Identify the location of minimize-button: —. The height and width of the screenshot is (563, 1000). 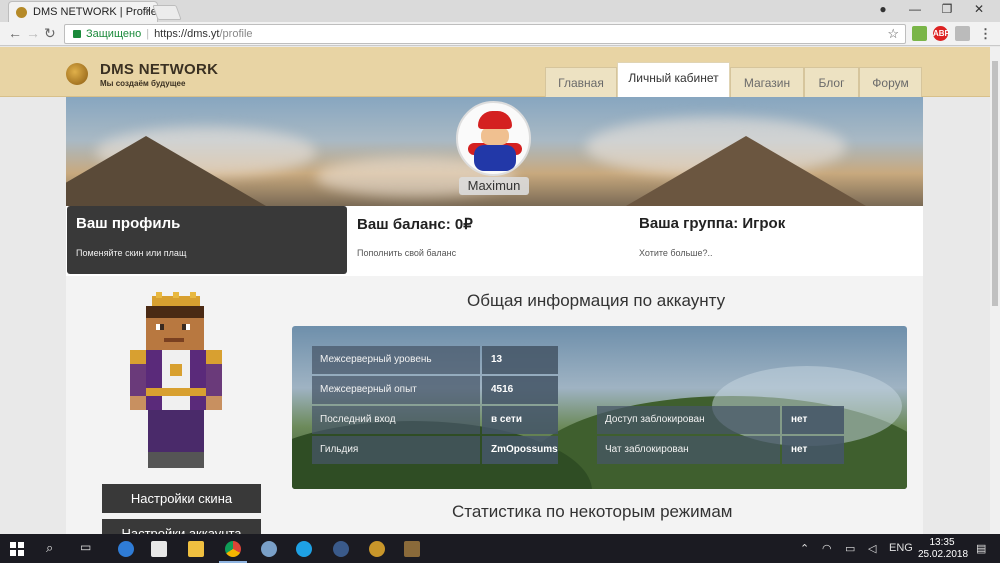
(915, 9).